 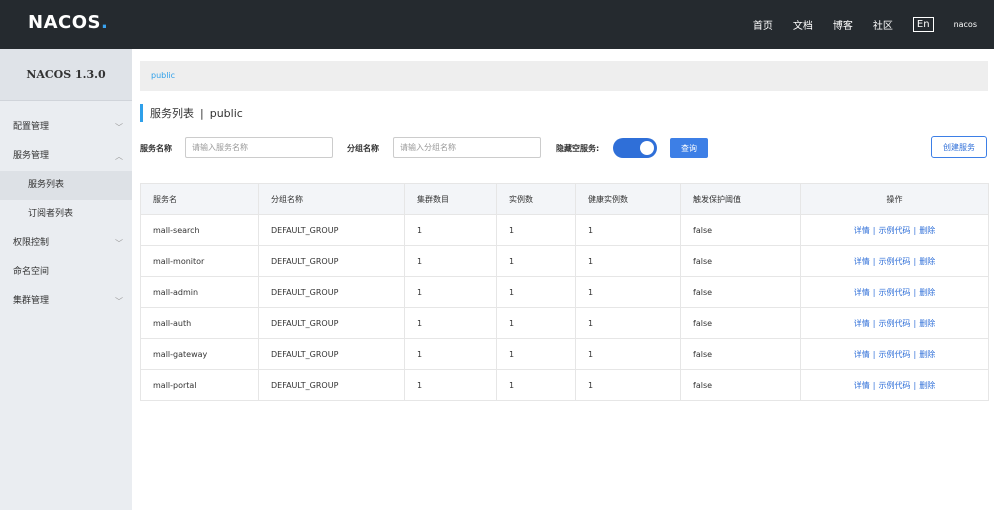 What do you see at coordinates (172, 113) in the screenshot?
I see `page-title-text: 服务列表` at bounding box center [172, 113].